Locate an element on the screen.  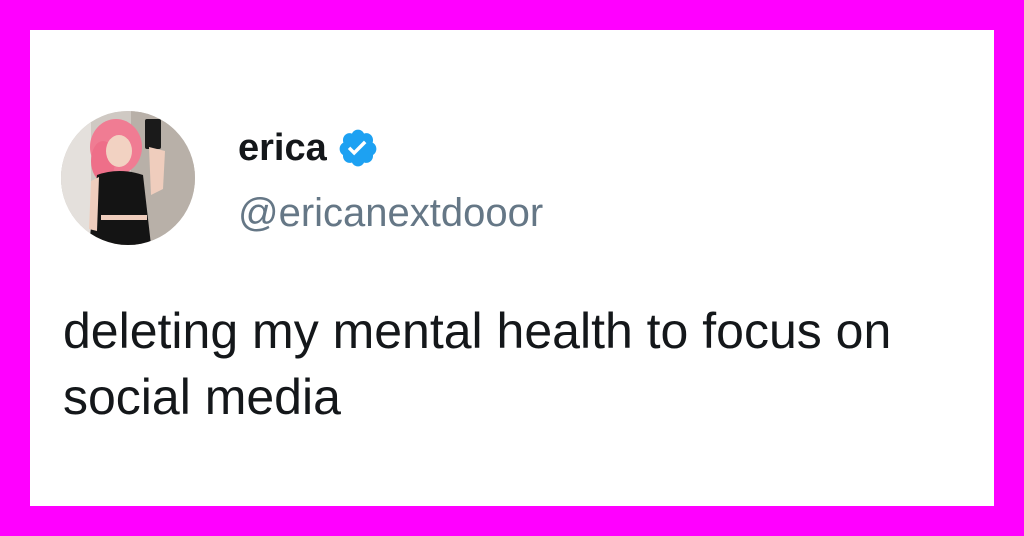
avatar is located at coordinates (128, 178).